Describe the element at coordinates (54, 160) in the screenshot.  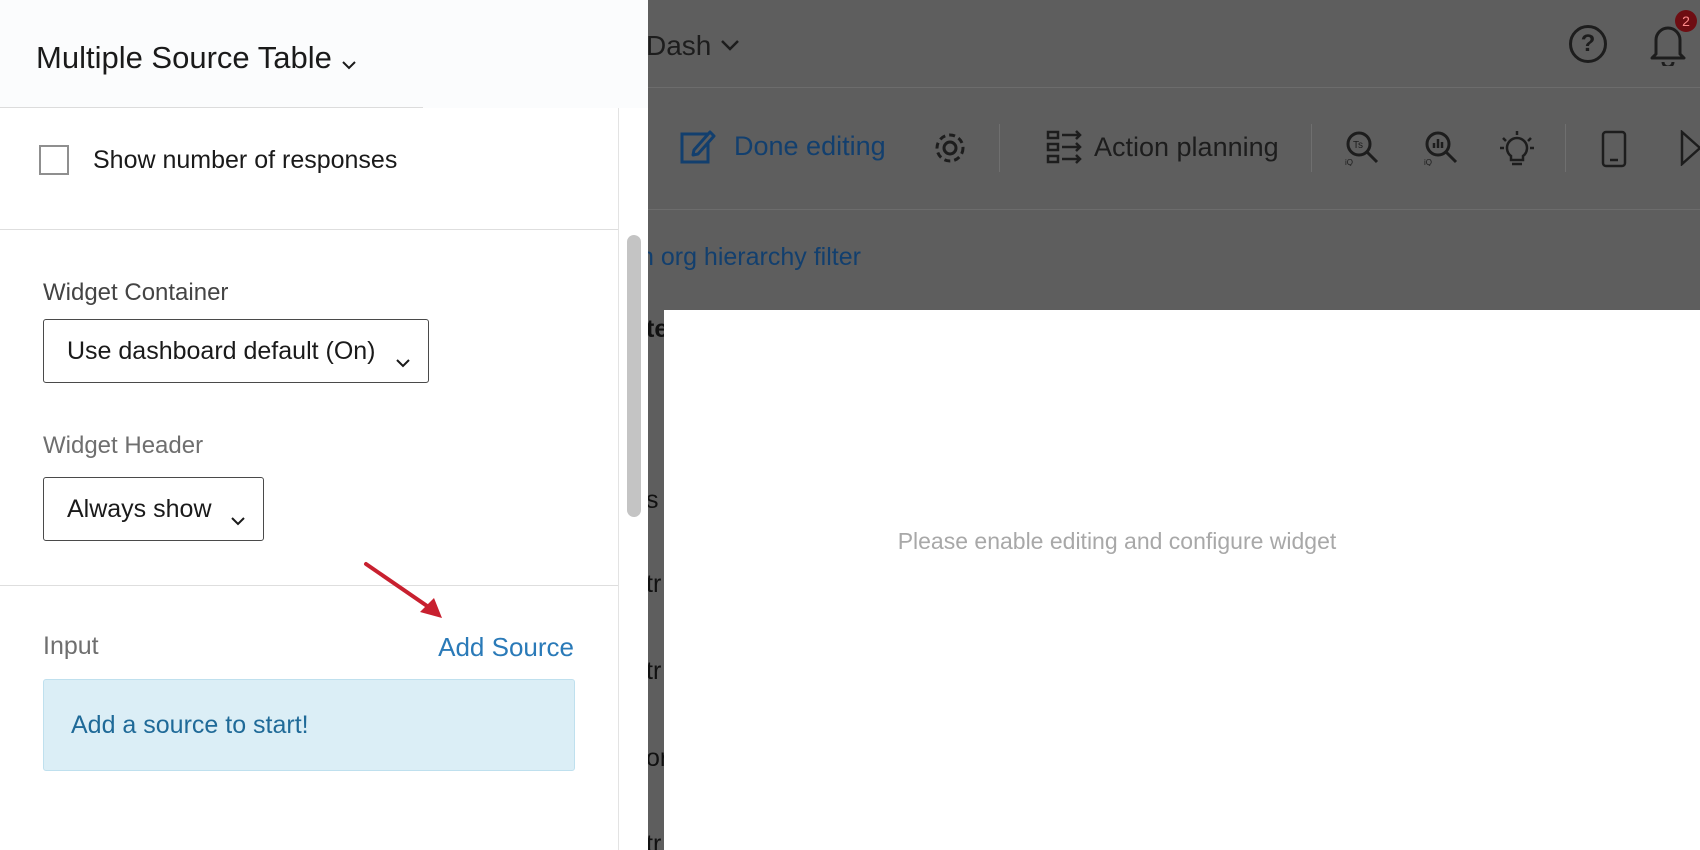
I see `show-responses-checkbox` at that location.